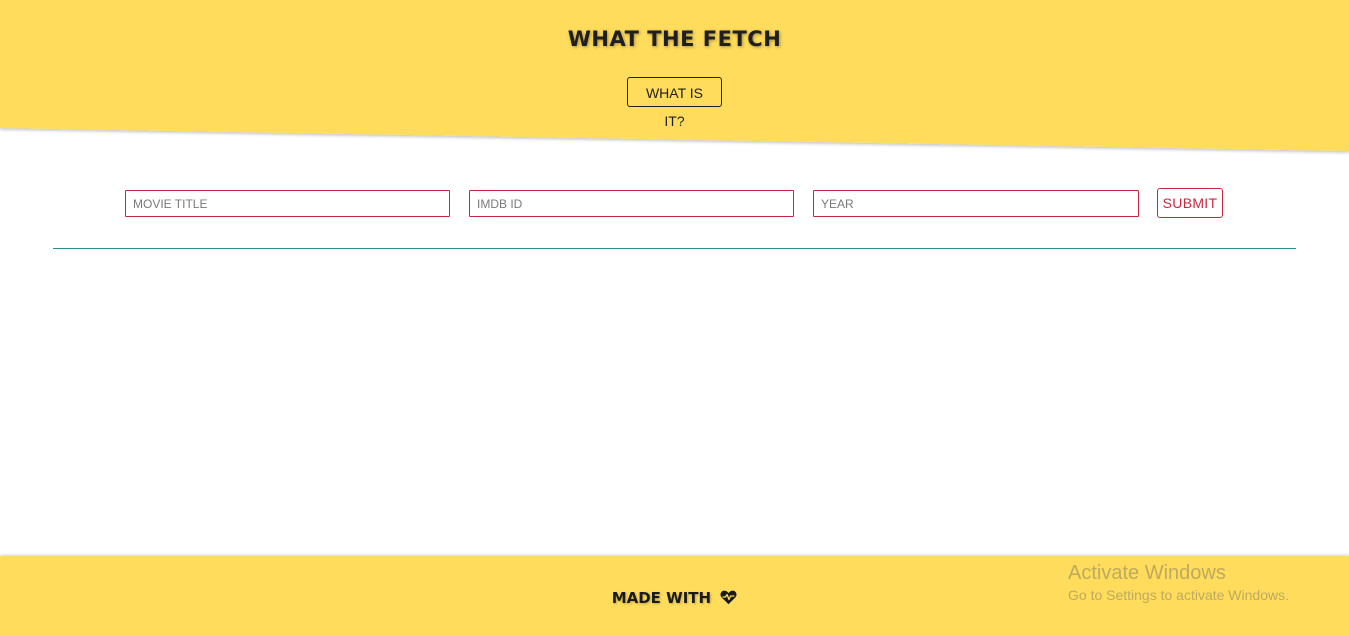  I want to click on site-title: WHAT THE FETCH, so click(674, 39).